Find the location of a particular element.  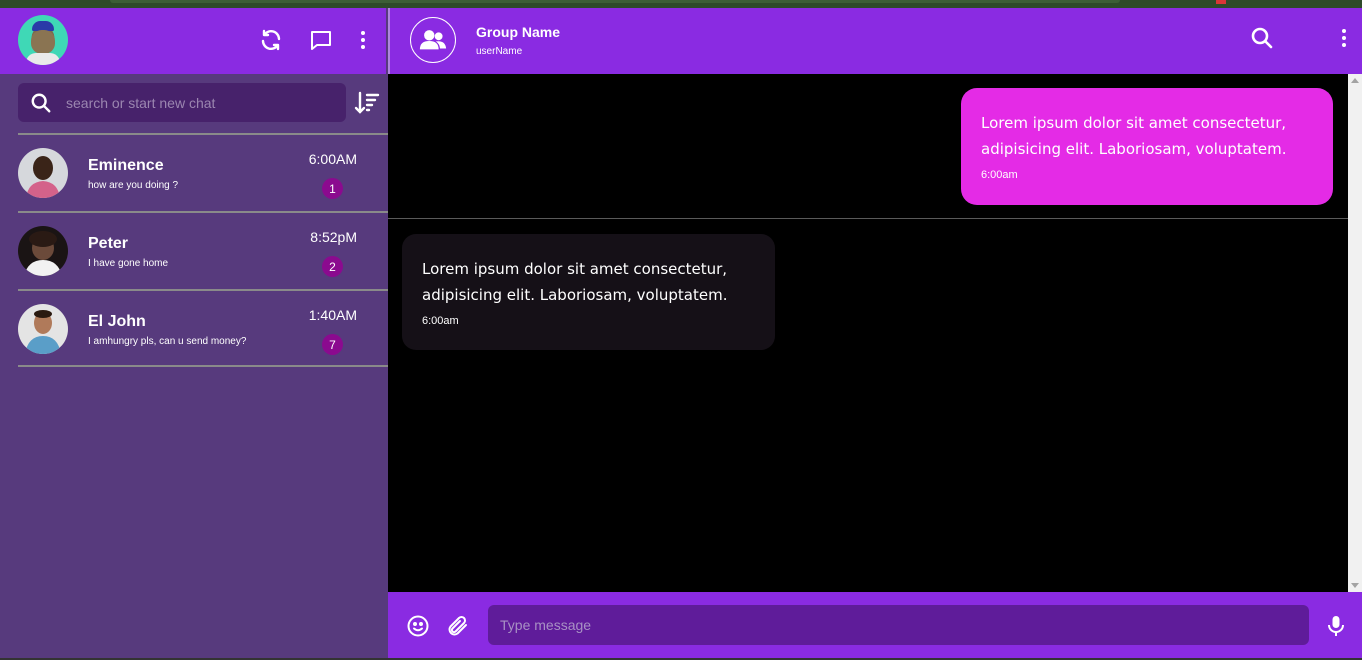

emoji-icon is located at coordinates (418, 626).